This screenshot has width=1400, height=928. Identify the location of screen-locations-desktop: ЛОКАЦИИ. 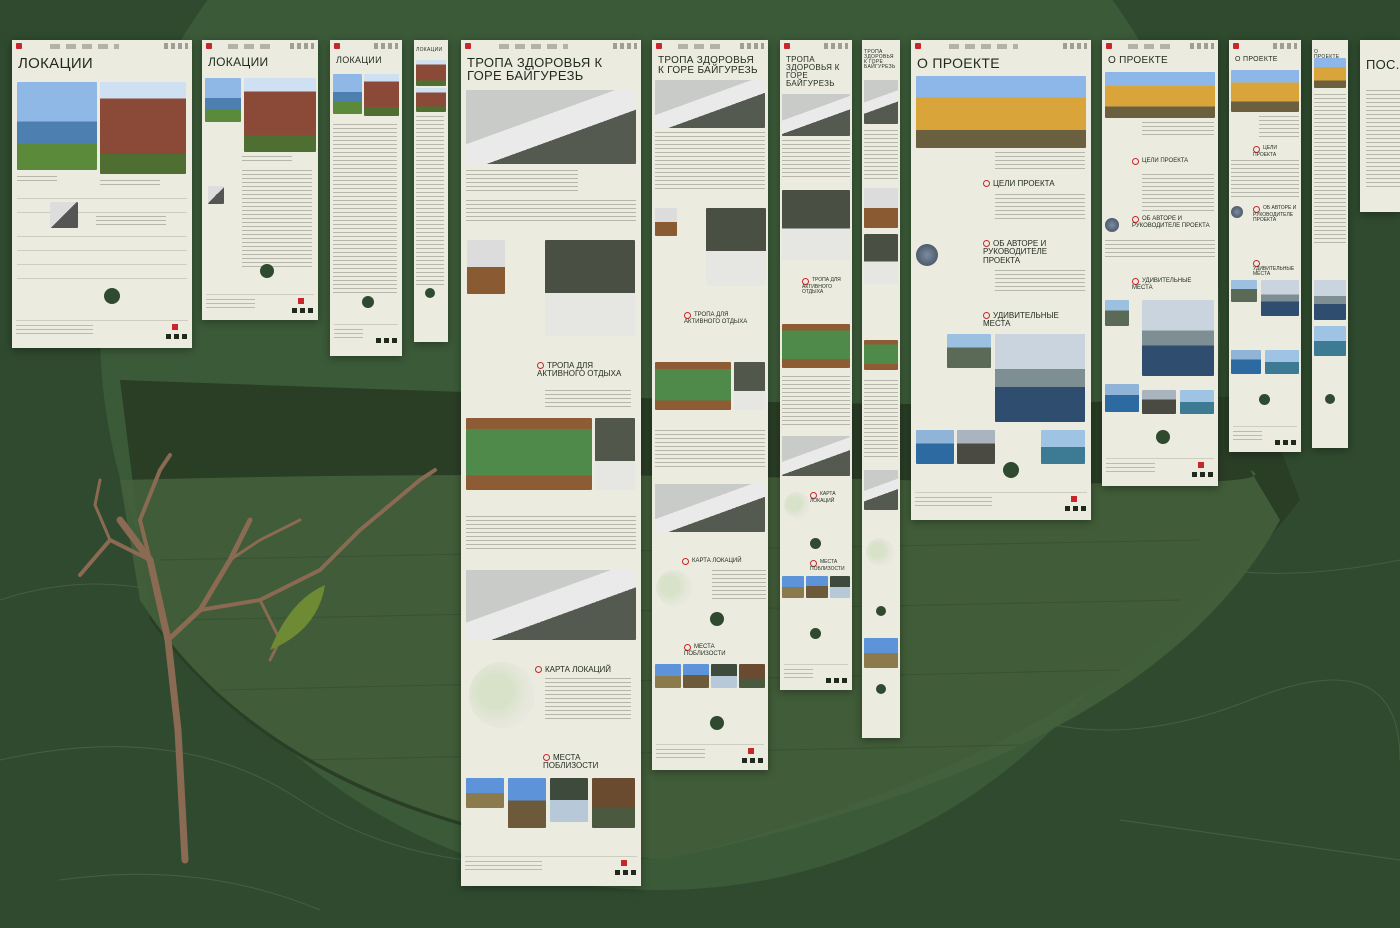
(102, 194).